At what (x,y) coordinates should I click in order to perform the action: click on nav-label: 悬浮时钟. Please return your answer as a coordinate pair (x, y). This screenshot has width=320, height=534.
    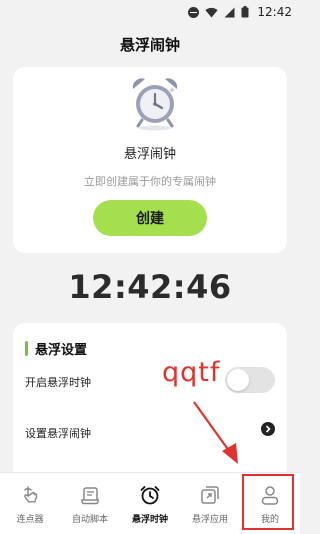
    Looking at the image, I should click on (149, 520).